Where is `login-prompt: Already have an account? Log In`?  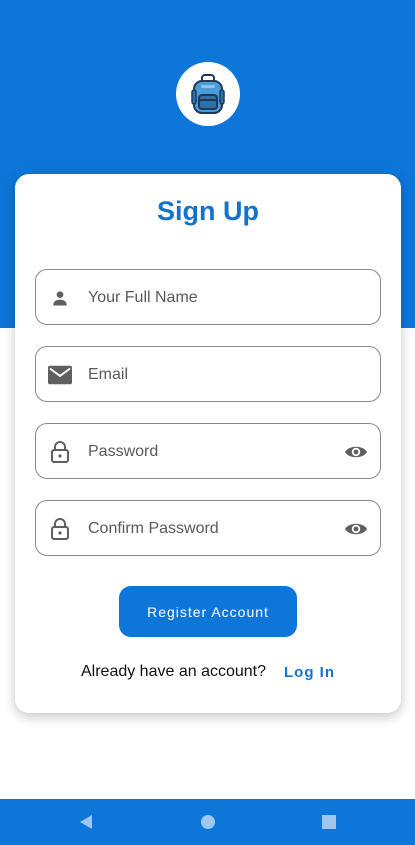
login-prompt: Already have an account? Log In is located at coordinates (208, 672).